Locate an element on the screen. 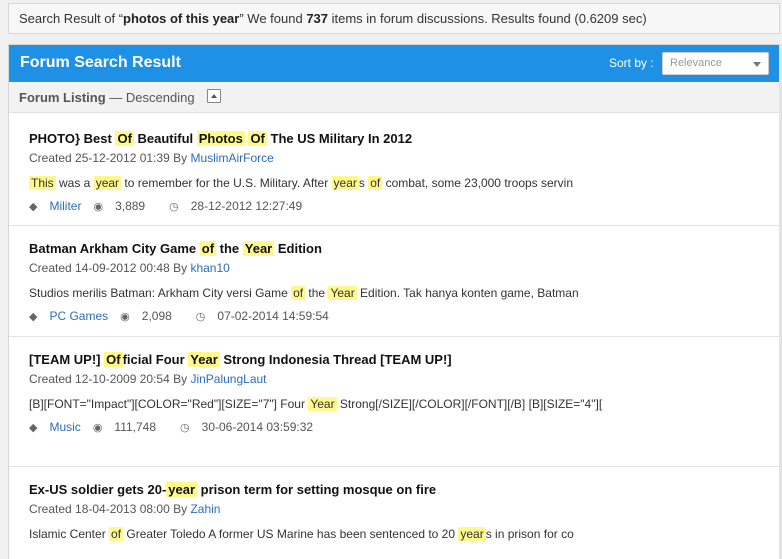  result-meta: Created 14-09-2012 00:48 By khan10 is located at coordinates (404, 268).